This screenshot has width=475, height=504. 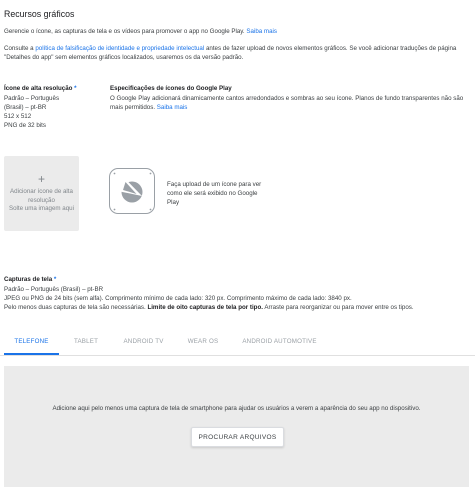 What do you see at coordinates (203, 341) in the screenshot?
I see `tab-wear-os: WEAR OS` at bounding box center [203, 341].